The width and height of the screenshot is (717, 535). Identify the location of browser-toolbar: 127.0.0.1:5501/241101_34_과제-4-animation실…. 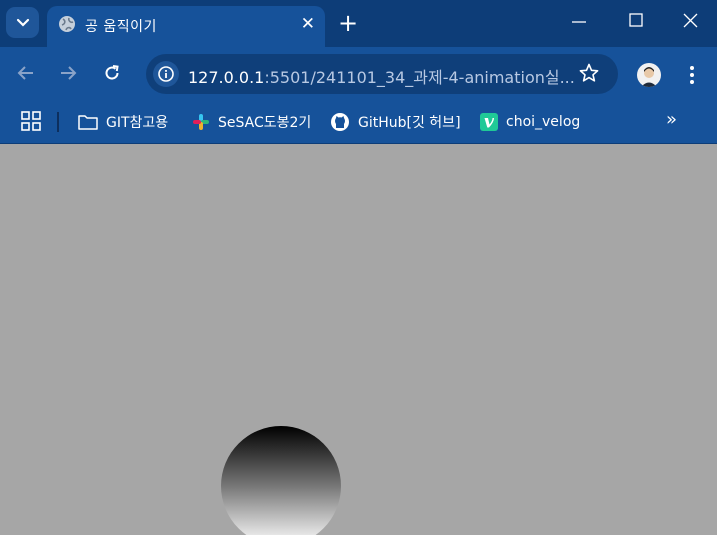
(358, 75).